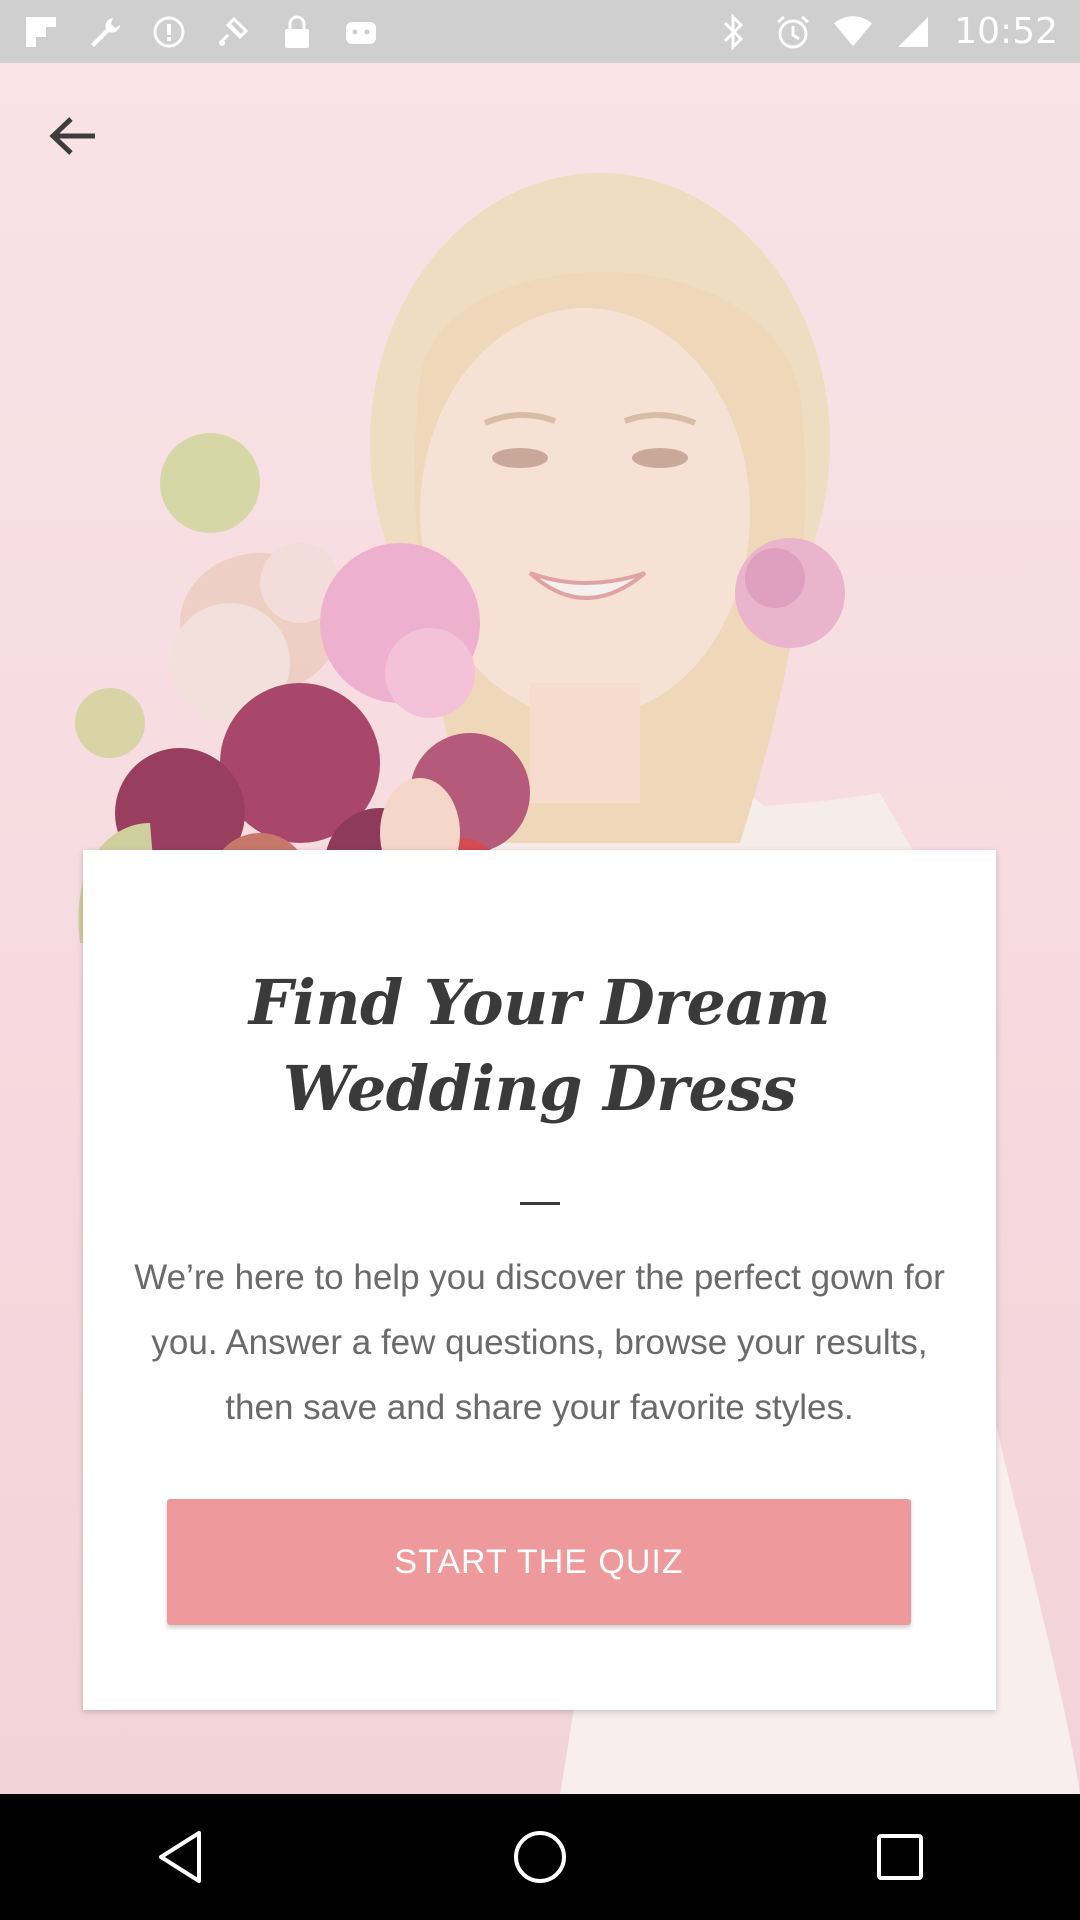 The image size is (1080, 1920). I want to click on navigation-bar, so click(540, 1857).